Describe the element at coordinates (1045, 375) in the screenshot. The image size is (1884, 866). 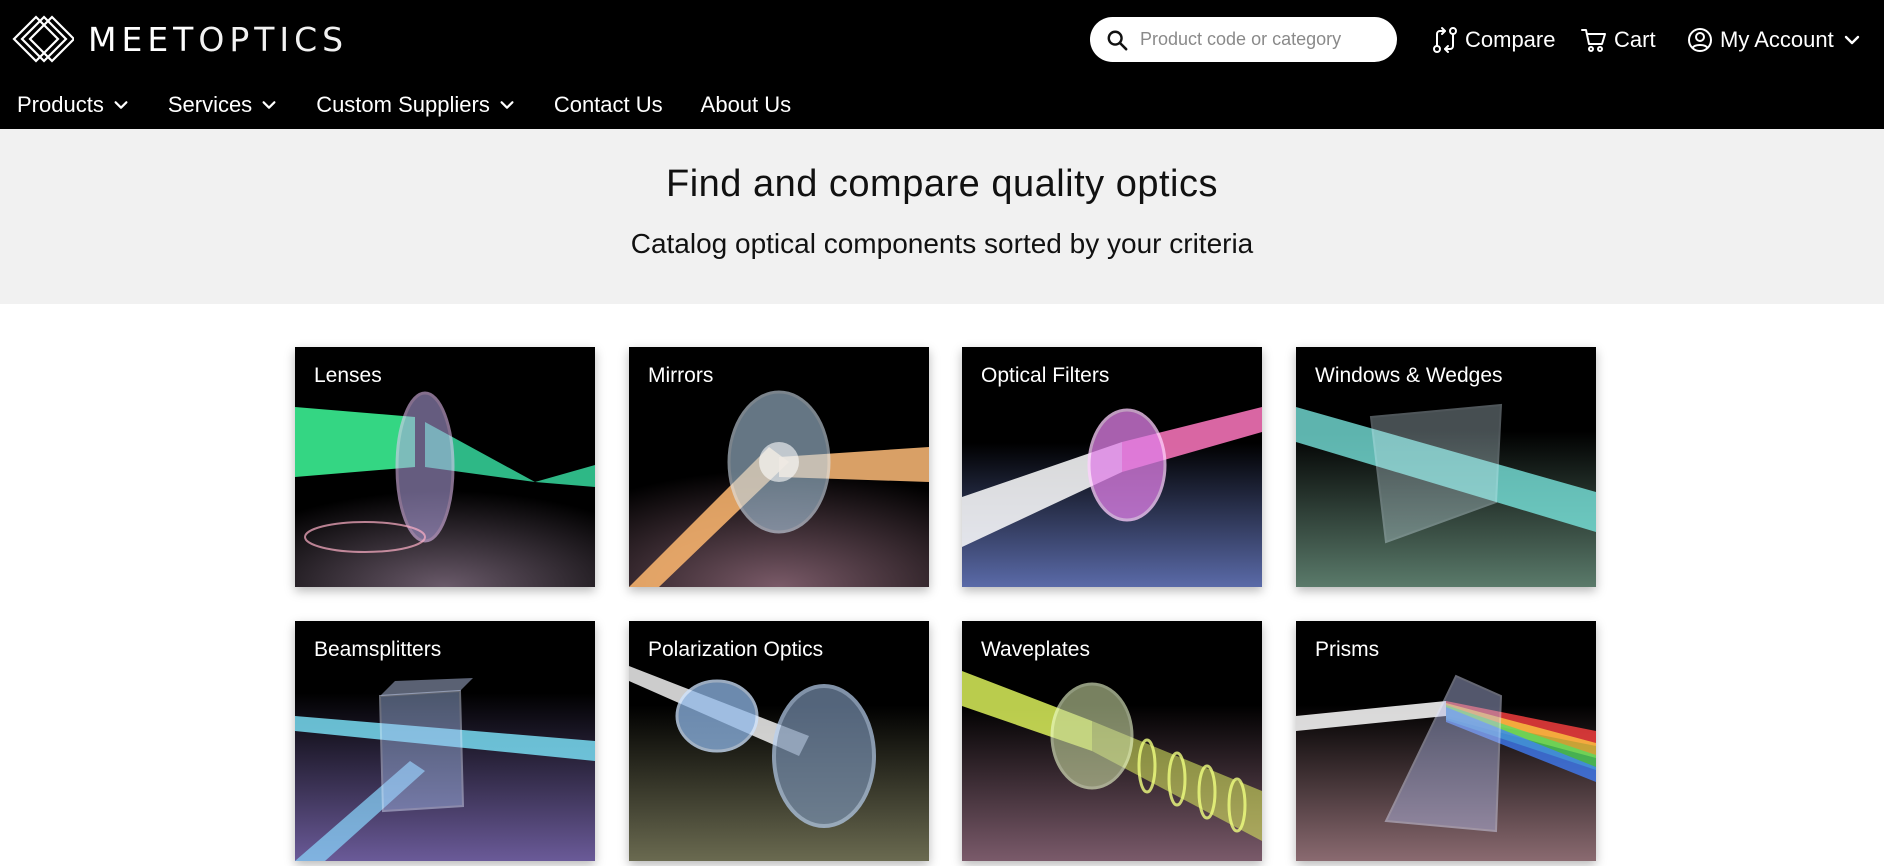
I see `category-title: Optical Filters` at that location.